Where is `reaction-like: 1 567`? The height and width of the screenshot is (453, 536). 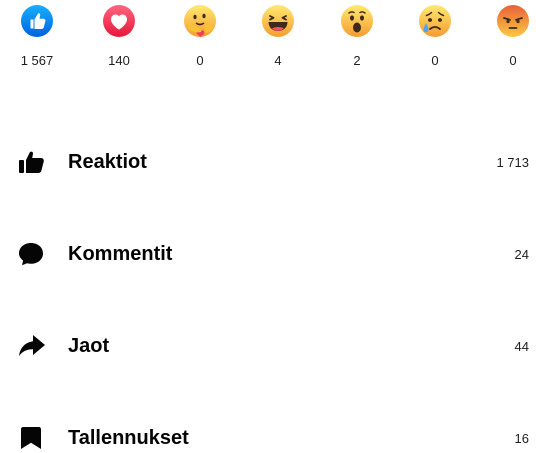
reaction-like: 1 567 is located at coordinates (37, 36).